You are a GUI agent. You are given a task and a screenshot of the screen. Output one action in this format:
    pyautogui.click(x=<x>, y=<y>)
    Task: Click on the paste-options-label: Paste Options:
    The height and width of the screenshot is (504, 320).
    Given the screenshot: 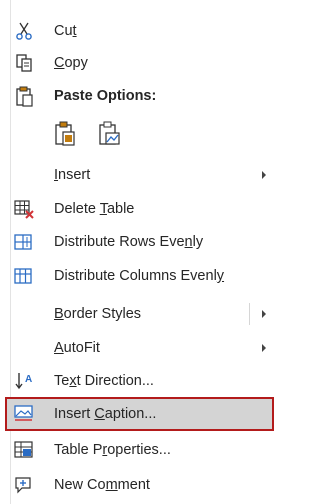 What is the action you would take?
    pyautogui.click(x=105, y=96)
    